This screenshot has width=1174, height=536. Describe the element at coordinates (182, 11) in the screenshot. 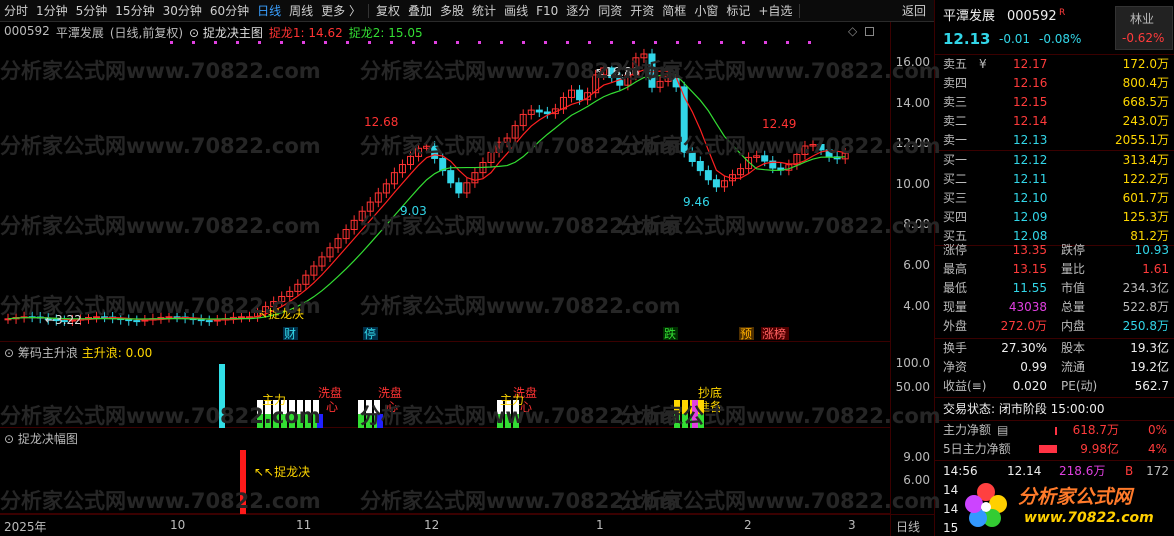

I see `toolbar-item-4: 30分钟` at that location.